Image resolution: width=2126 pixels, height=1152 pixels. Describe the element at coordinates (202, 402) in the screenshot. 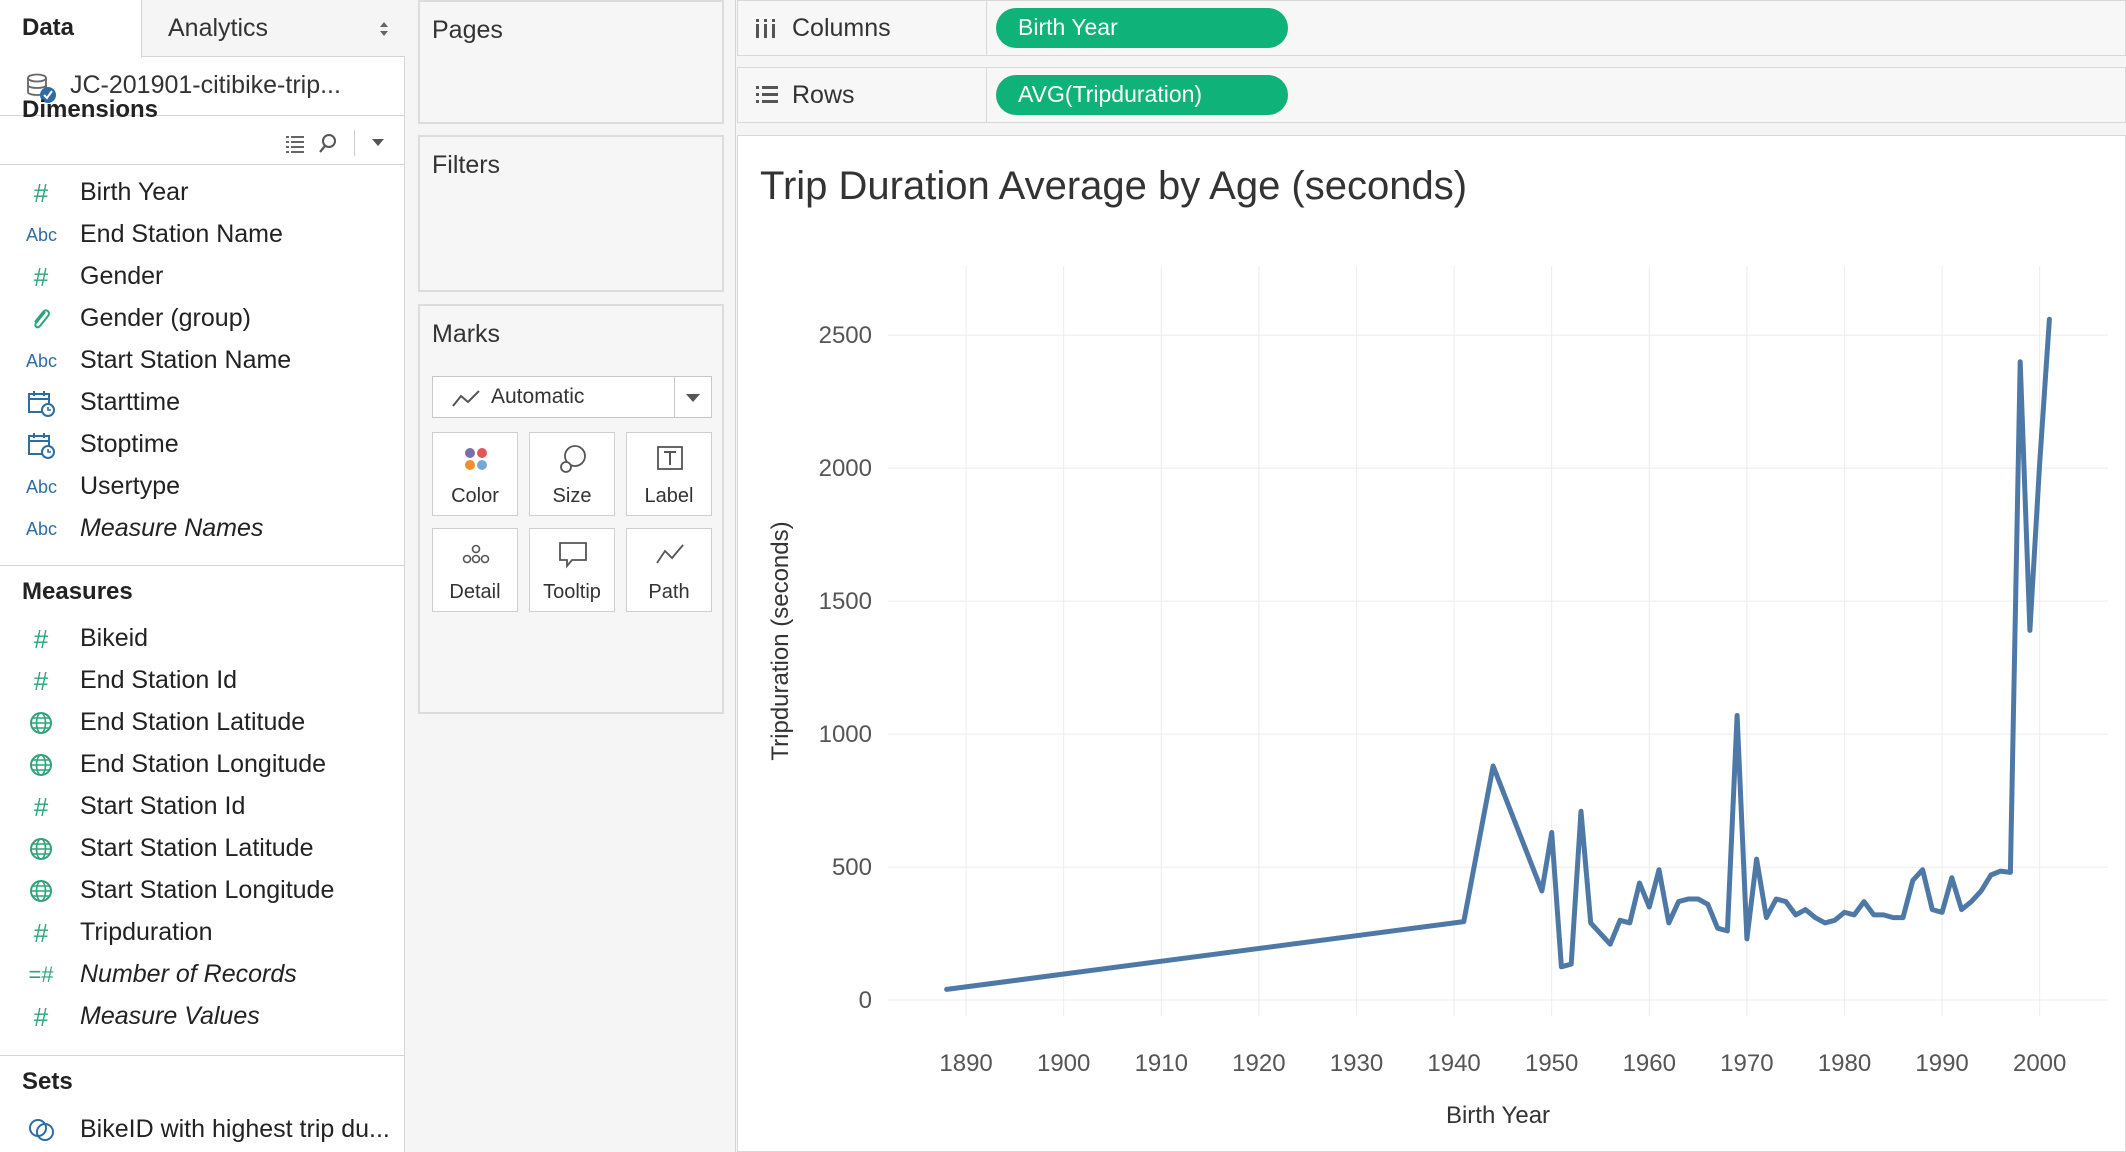

I see `field-item: Starttime` at that location.